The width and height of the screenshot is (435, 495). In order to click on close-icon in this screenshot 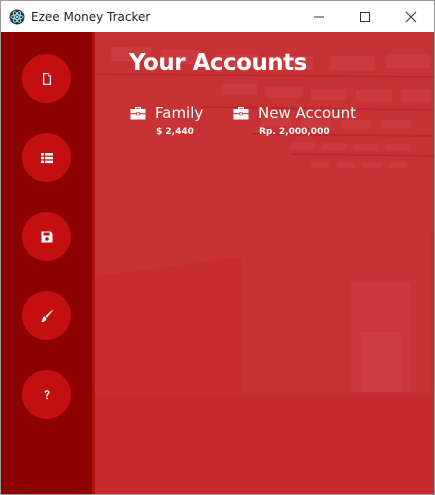, I will do `click(411, 16)`.